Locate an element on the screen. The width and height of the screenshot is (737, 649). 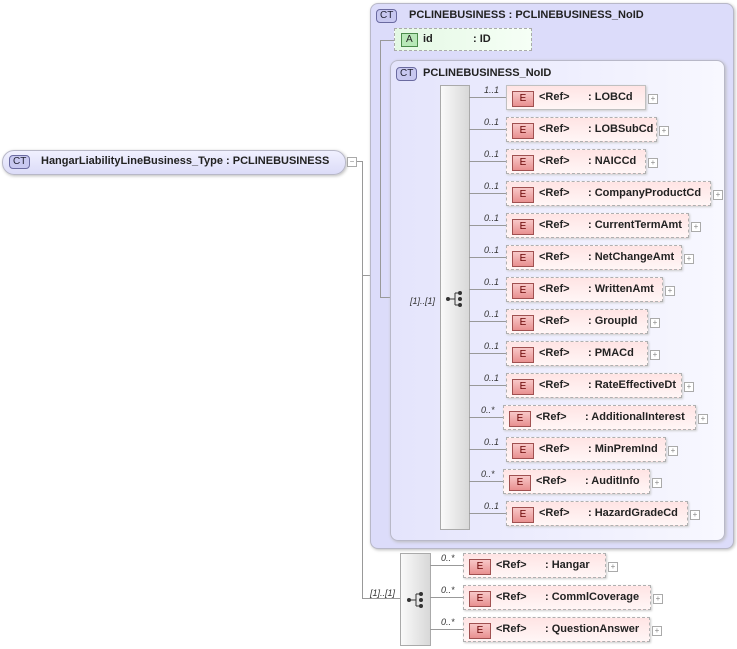
element-name: : PMACd is located at coordinates (611, 353).